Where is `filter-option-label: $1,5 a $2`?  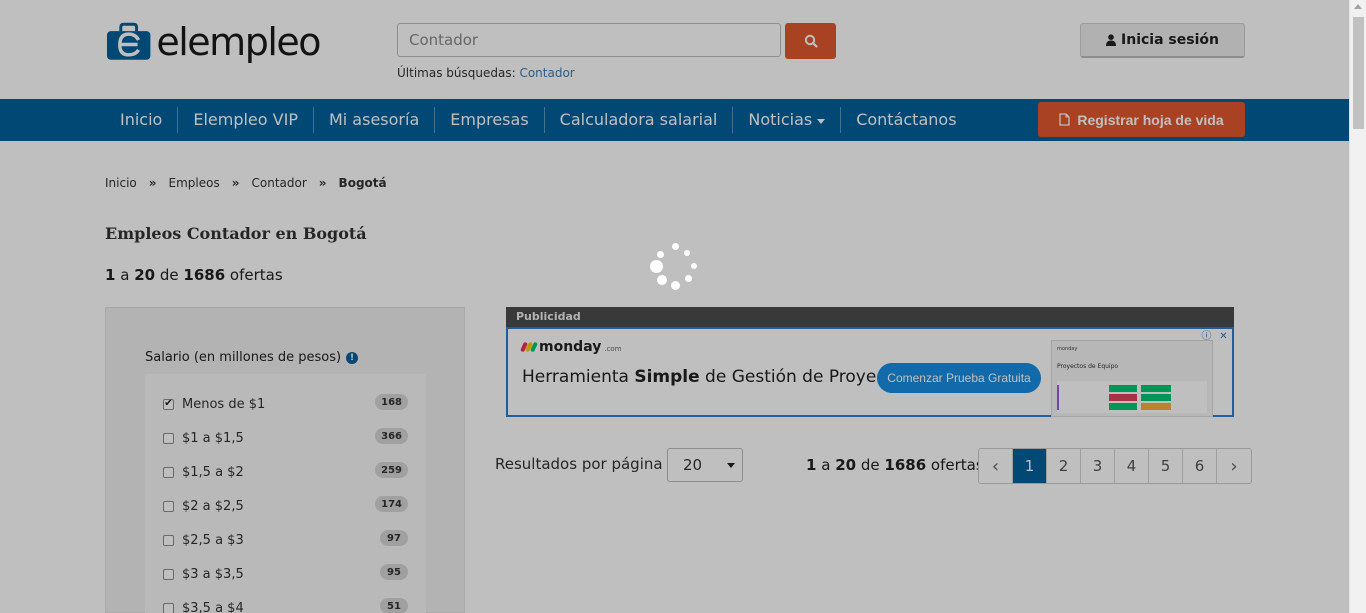
filter-option-label: $1,5 a $2 is located at coordinates (213, 472).